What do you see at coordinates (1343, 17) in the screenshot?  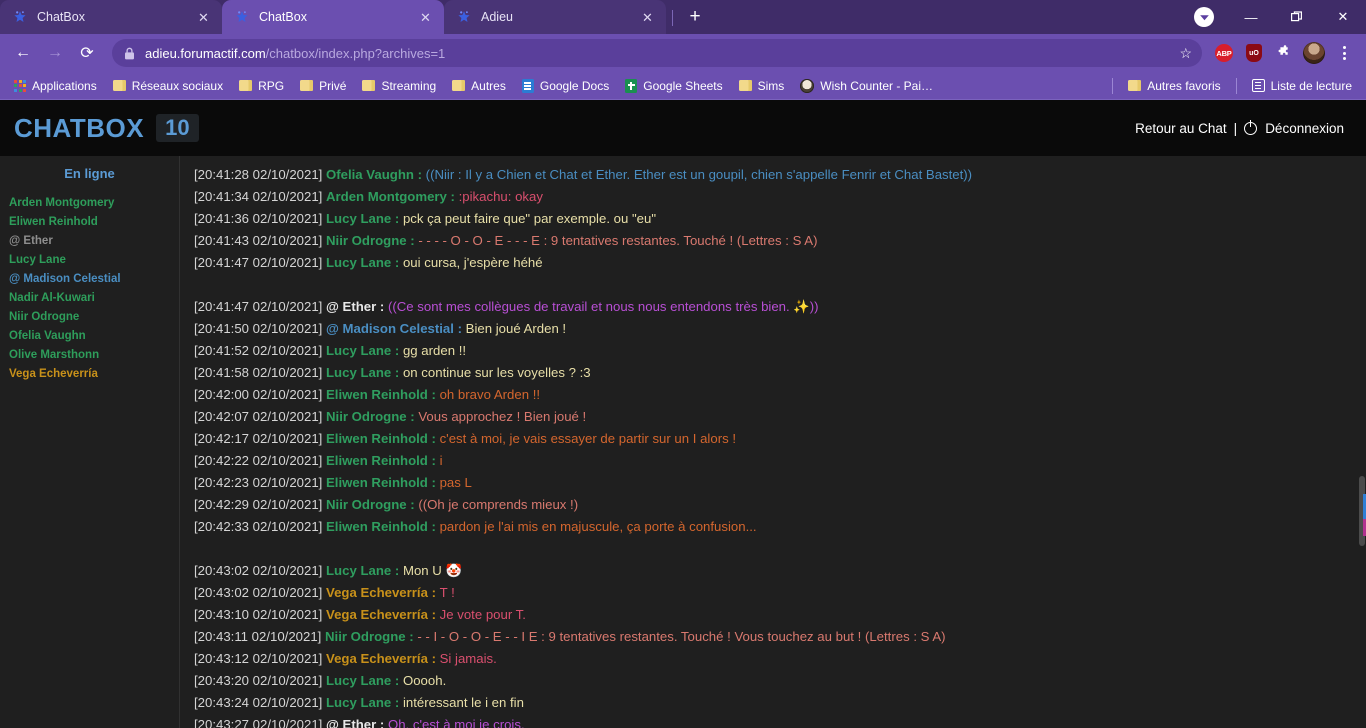 I see `close-window-button: ✕` at bounding box center [1343, 17].